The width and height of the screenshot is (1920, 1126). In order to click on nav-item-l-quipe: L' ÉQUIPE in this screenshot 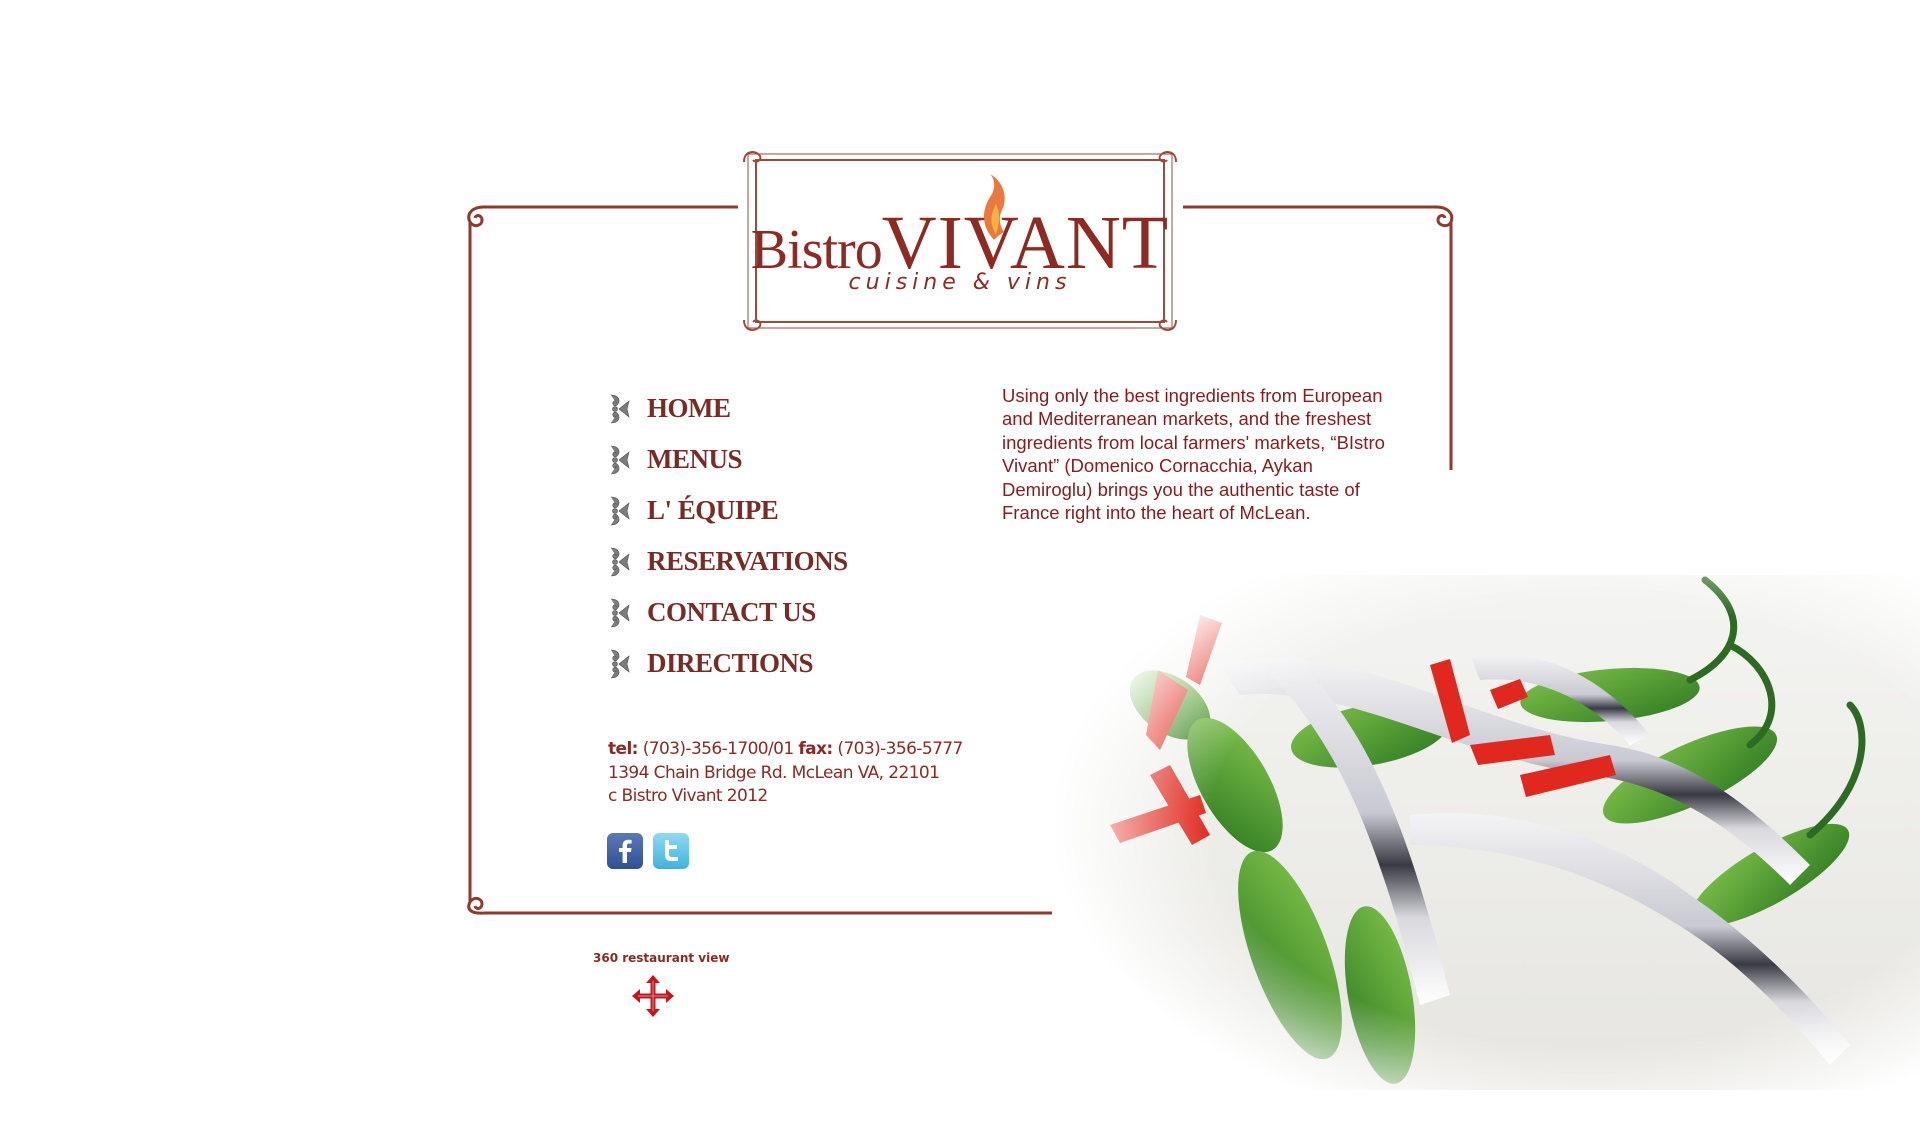, I will do `click(727, 510)`.